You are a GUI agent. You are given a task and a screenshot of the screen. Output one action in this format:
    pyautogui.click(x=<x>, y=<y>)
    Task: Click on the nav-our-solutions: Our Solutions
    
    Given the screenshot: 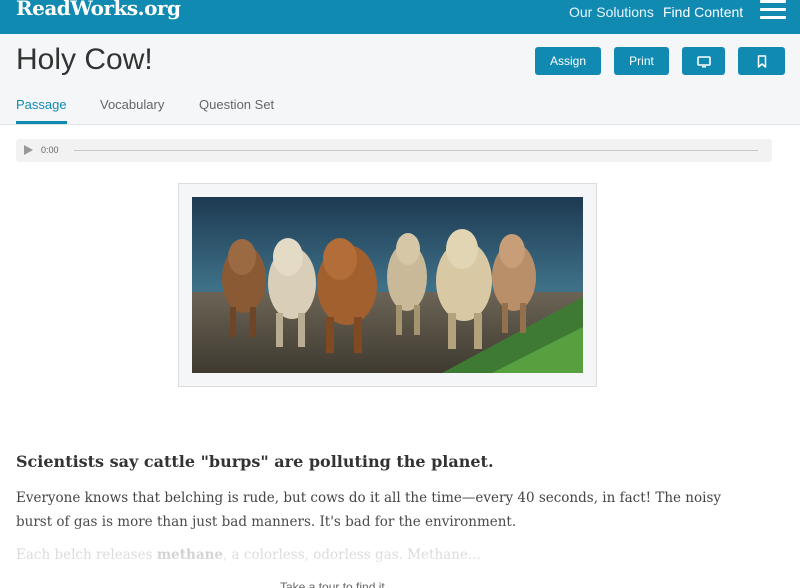 What is the action you would take?
    pyautogui.click(x=611, y=12)
    